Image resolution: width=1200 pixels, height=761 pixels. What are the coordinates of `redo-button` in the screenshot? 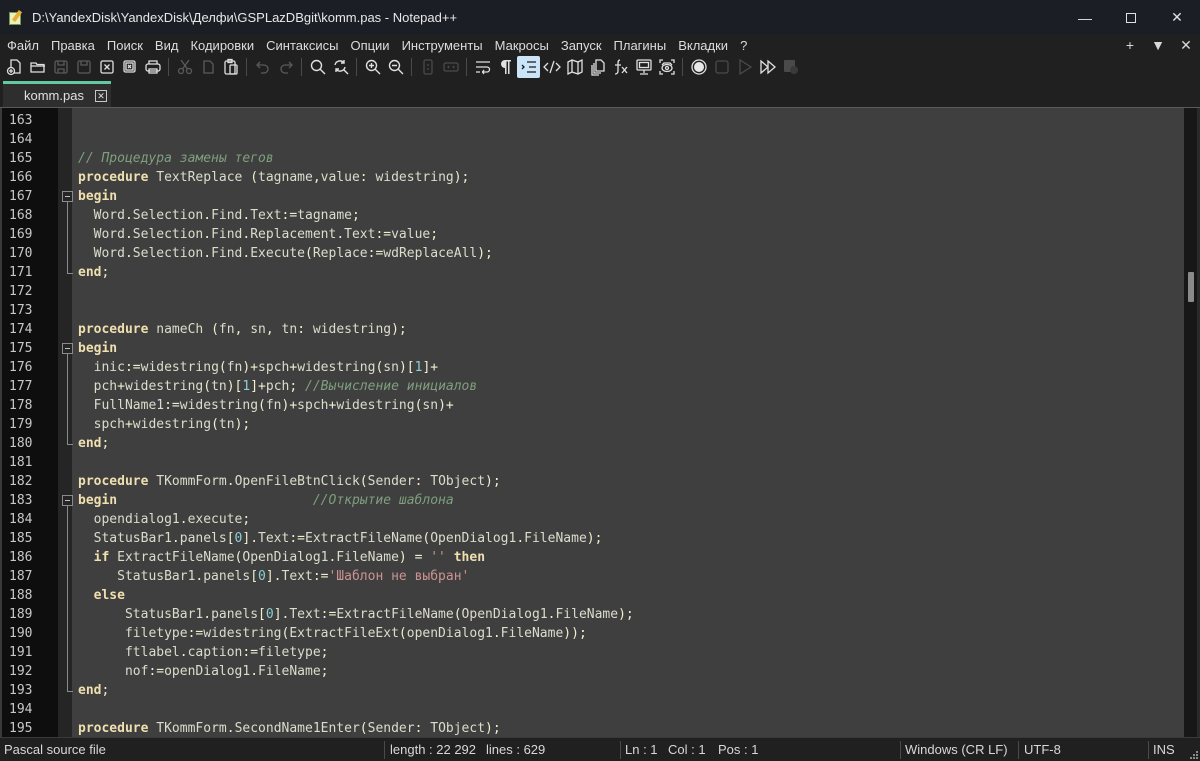 It's located at (285, 67).